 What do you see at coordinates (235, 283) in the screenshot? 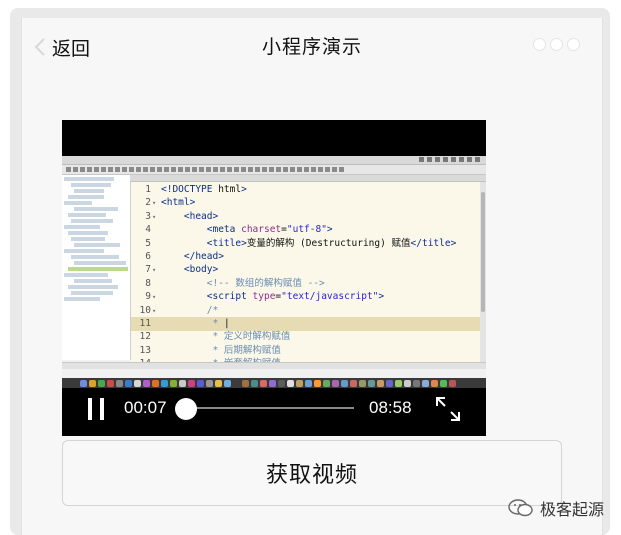
I see `code-line: 8 <!-- 数组的解构赋值 -->` at bounding box center [235, 283].